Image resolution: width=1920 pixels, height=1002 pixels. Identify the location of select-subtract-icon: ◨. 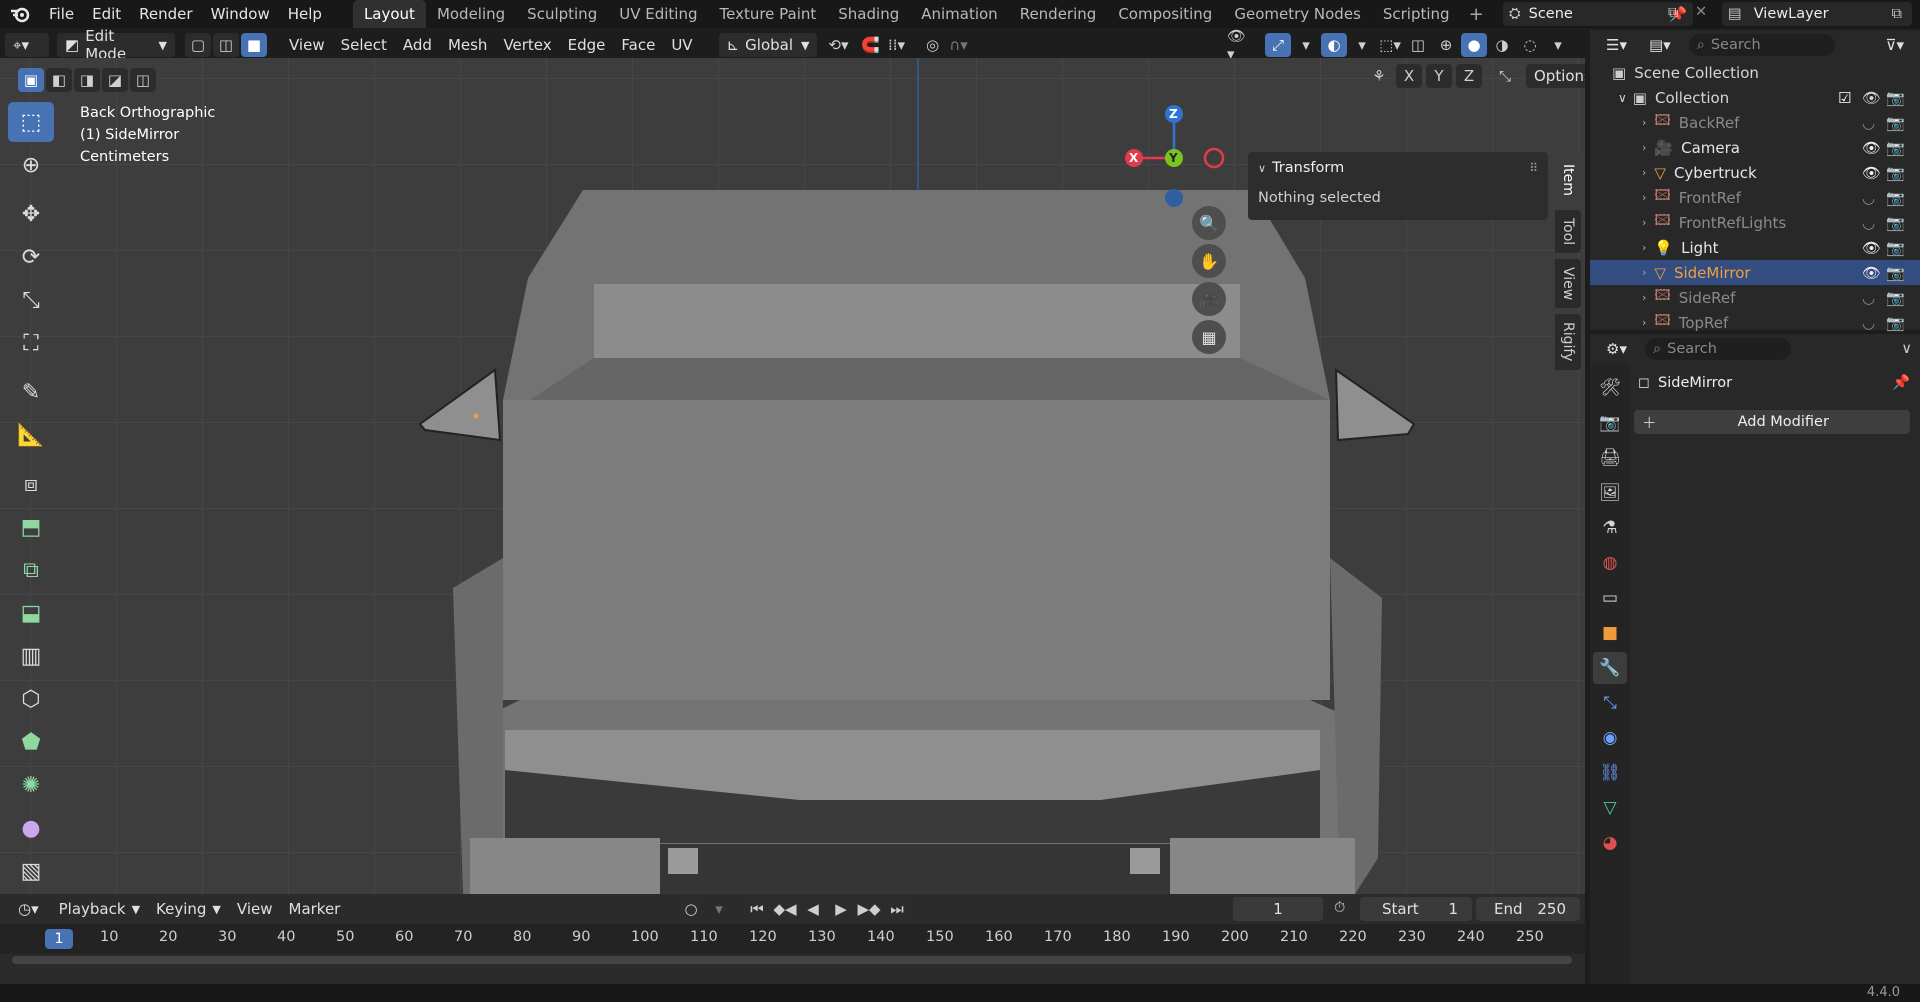
(87, 80).